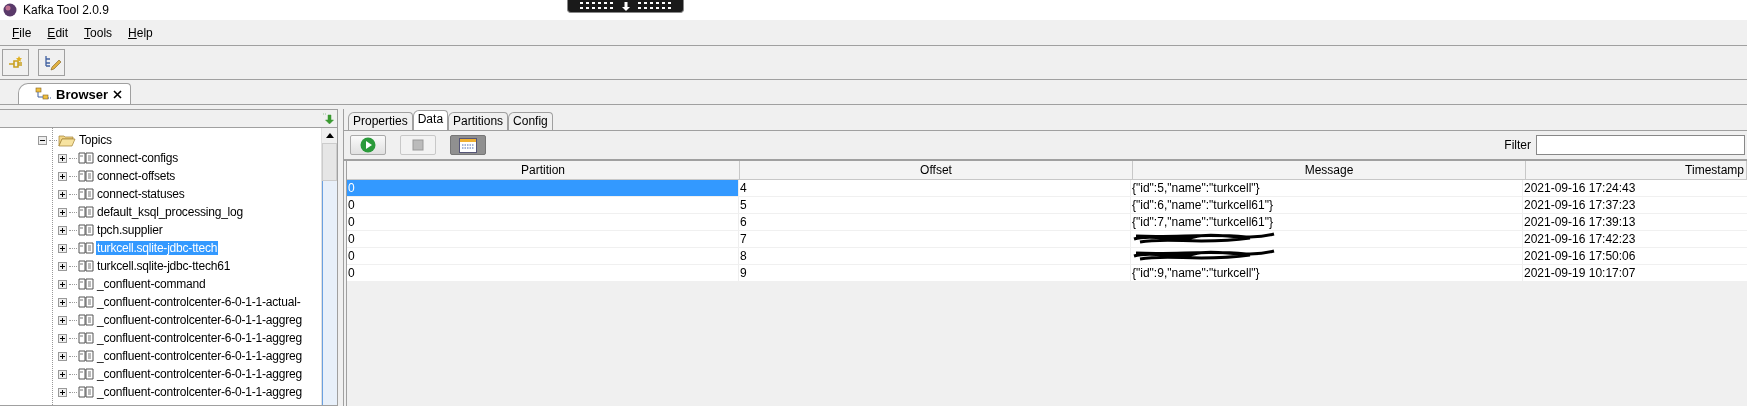  What do you see at coordinates (138, 158) in the screenshot?
I see `topic-item: connect-configs` at bounding box center [138, 158].